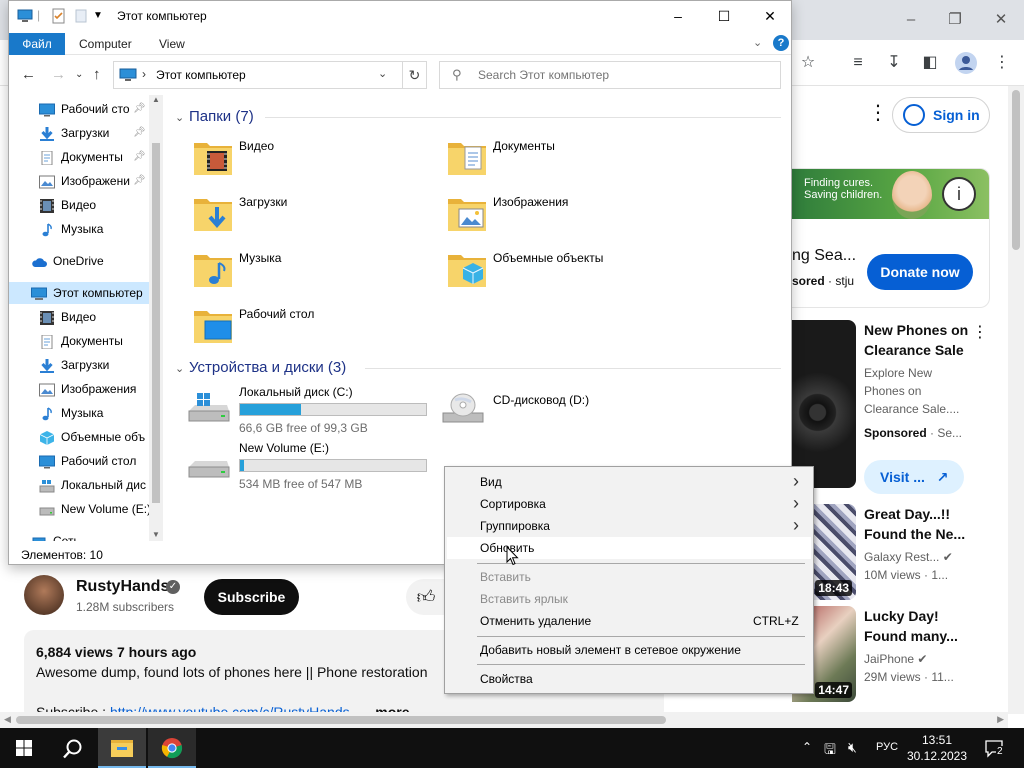 This screenshot has height=768, width=1024. Describe the element at coordinates (623, 75) in the screenshot. I see `search-input` at that location.